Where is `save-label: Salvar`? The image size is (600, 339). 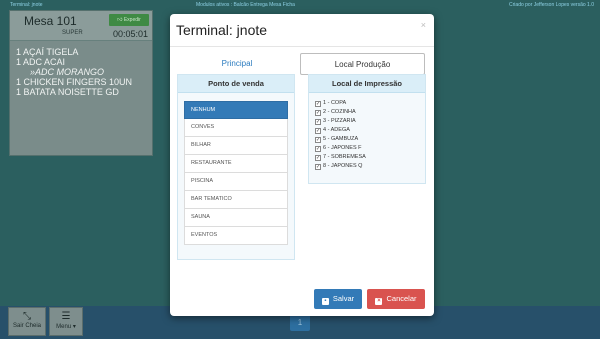
save-label: Salvar is located at coordinates (343, 298).